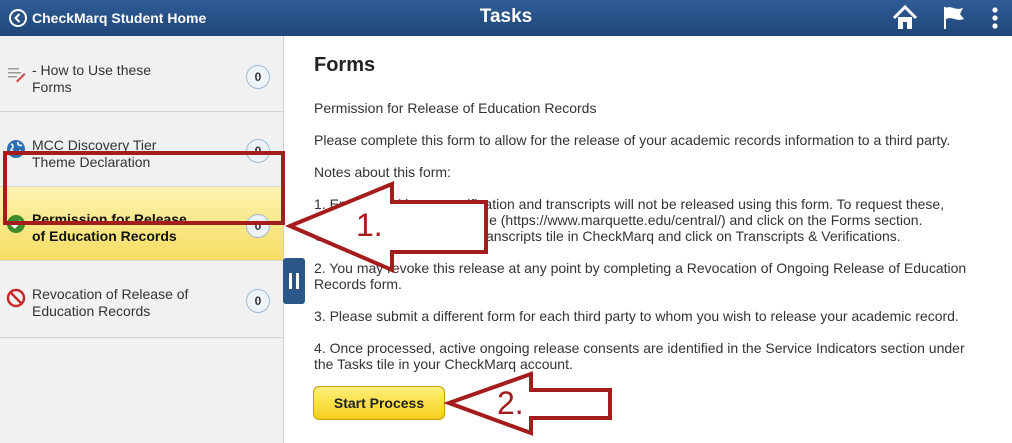 The image size is (1012, 443). Describe the element at coordinates (995, 18) in the screenshot. I see `more-actions-icon` at that location.